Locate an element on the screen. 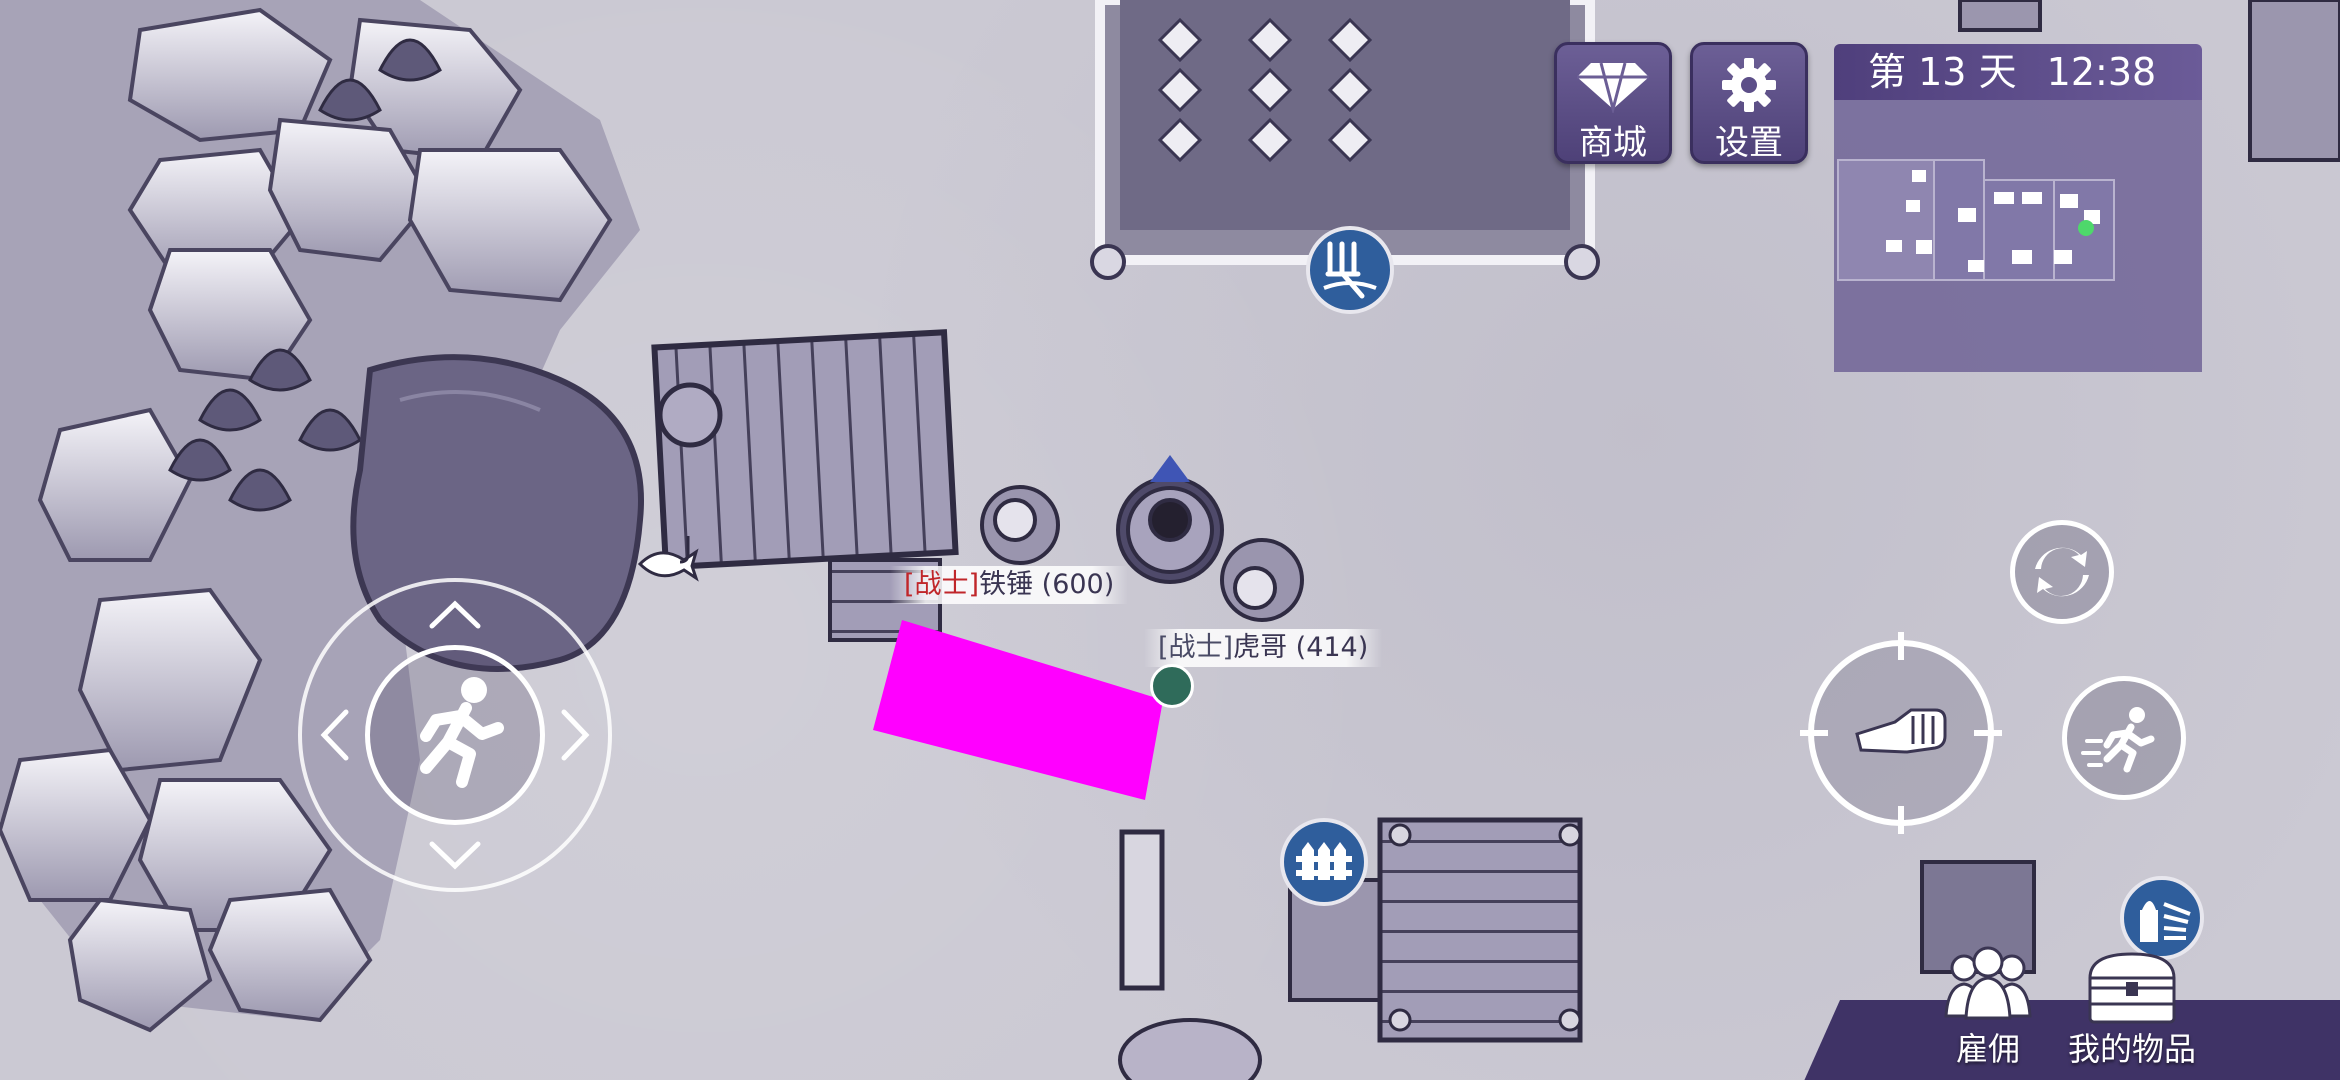 The image size is (2340, 1080). fist-icon is located at coordinates (1901, 731).